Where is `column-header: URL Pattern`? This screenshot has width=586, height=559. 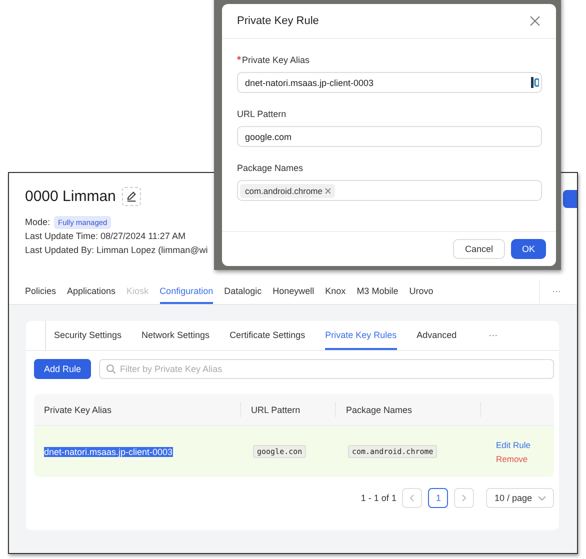
column-header: URL Pattern is located at coordinates (288, 409).